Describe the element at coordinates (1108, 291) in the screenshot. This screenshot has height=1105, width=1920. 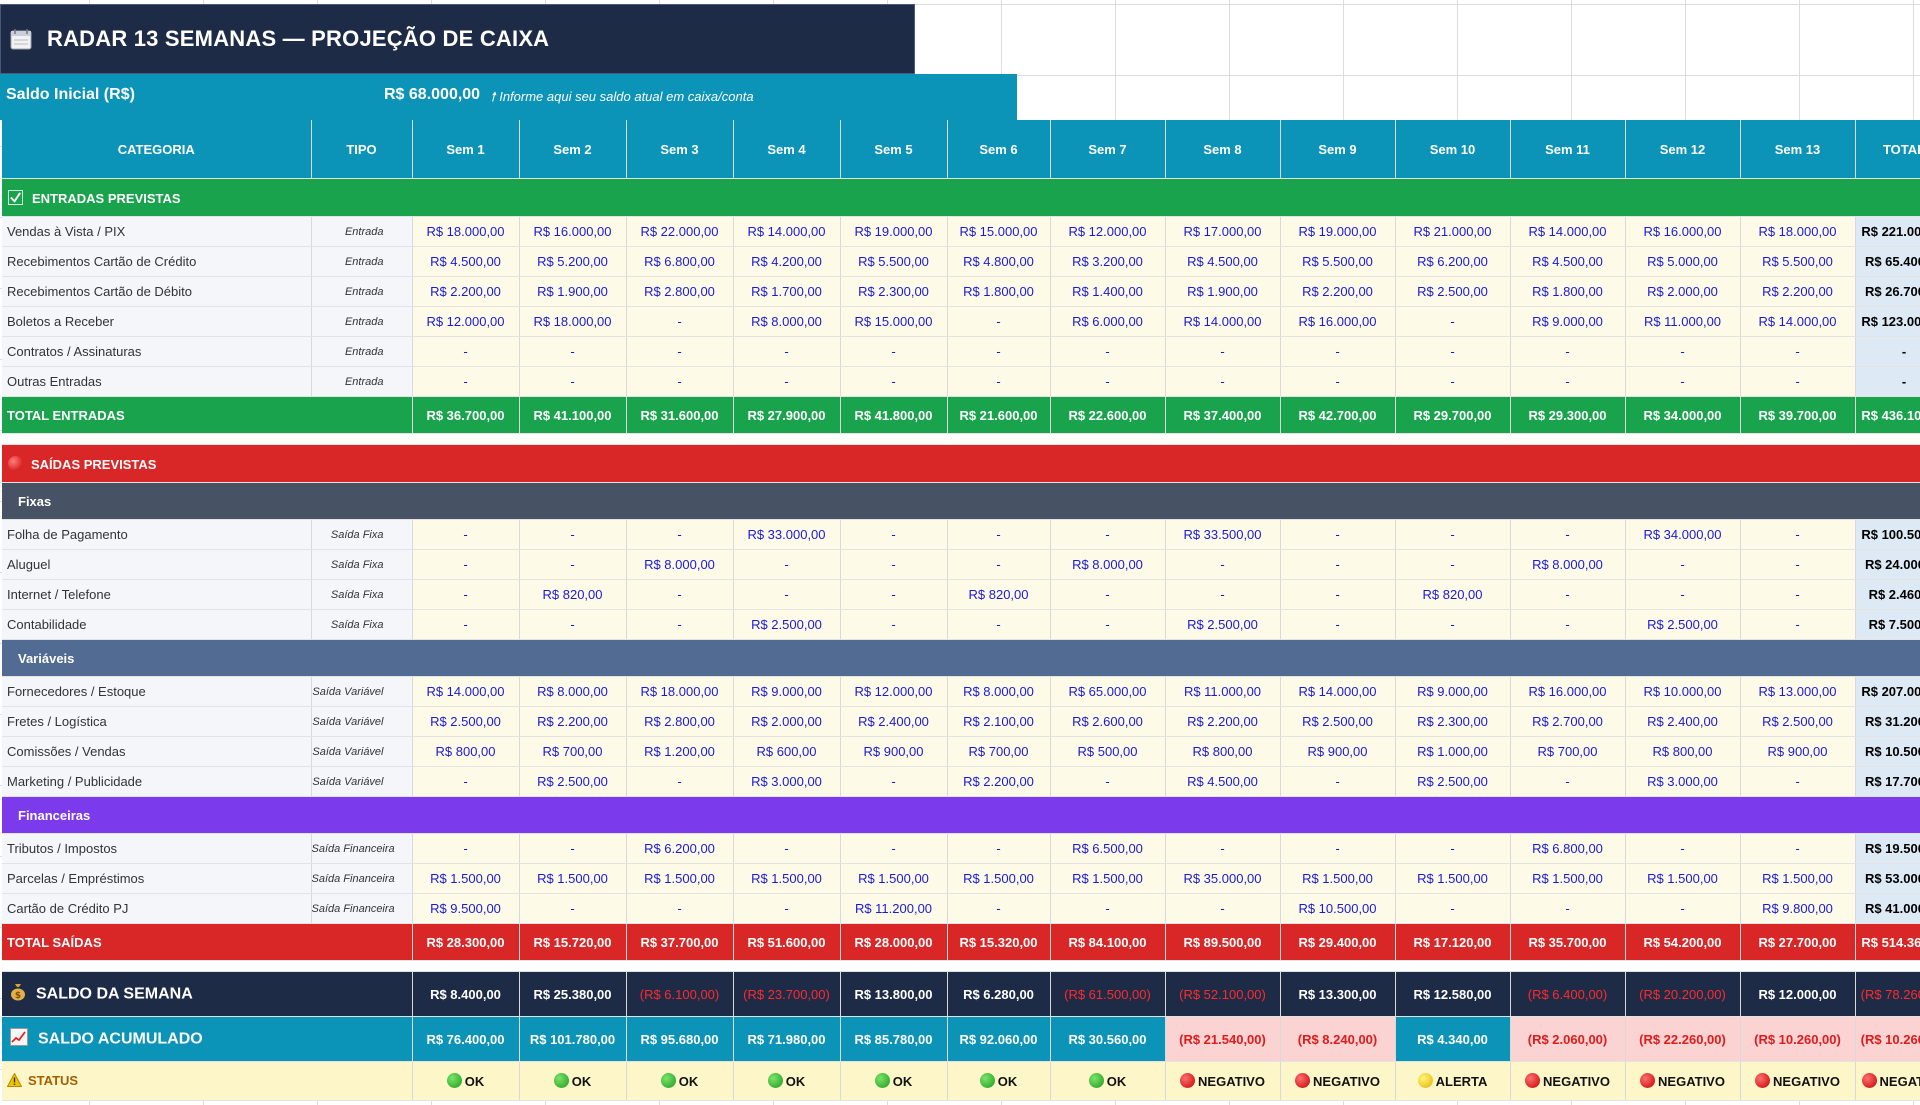
I see `value-cell: R$ 1.400,00` at that location.